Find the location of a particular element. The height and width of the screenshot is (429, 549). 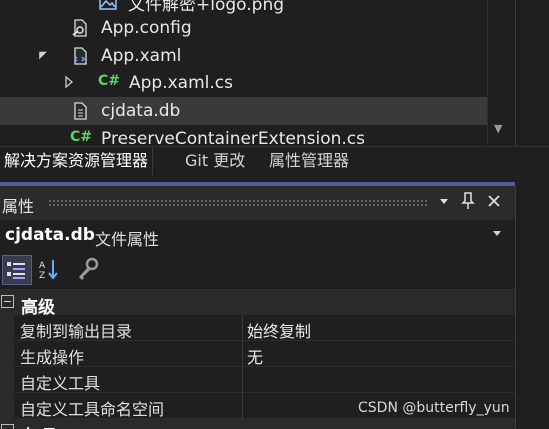

collapsed-arrow-icon is located at coordinates (69, 83).